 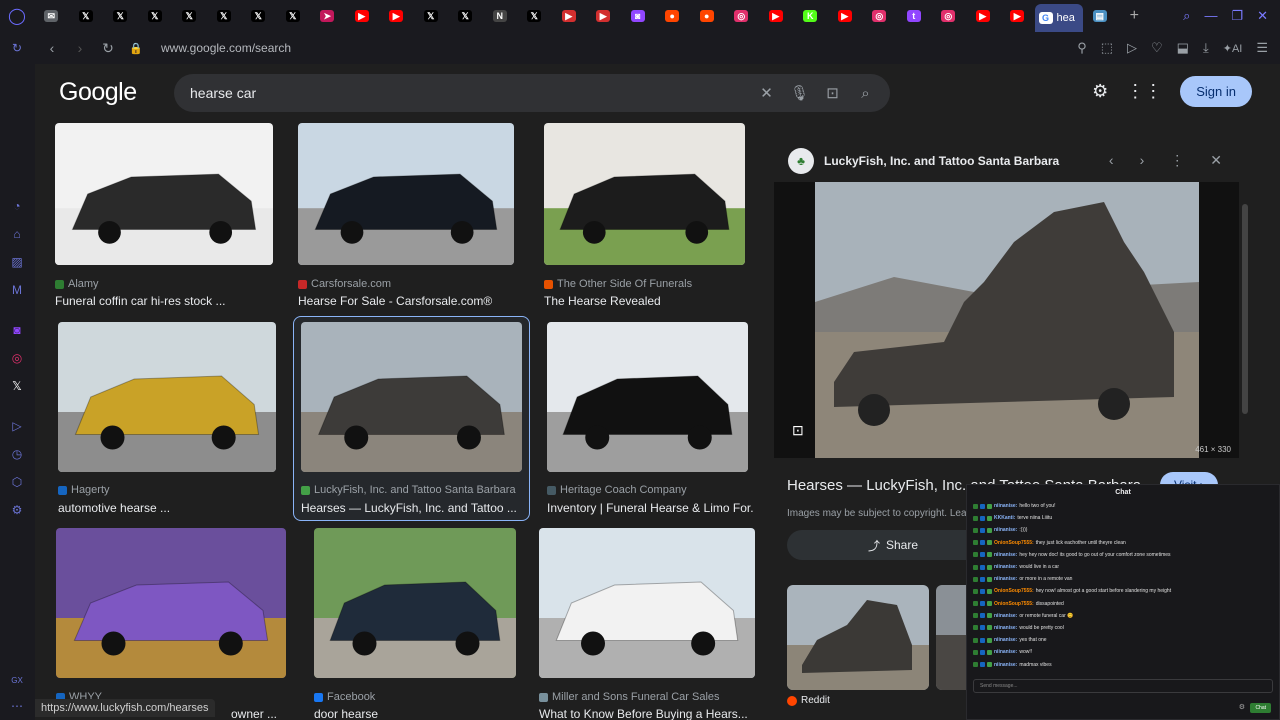 What do you see at coordinates (395, 301) in the screenshot?
I see `result-title: Hearse For Sale - Carsforsale.com®` at bounding box center [395, 301].